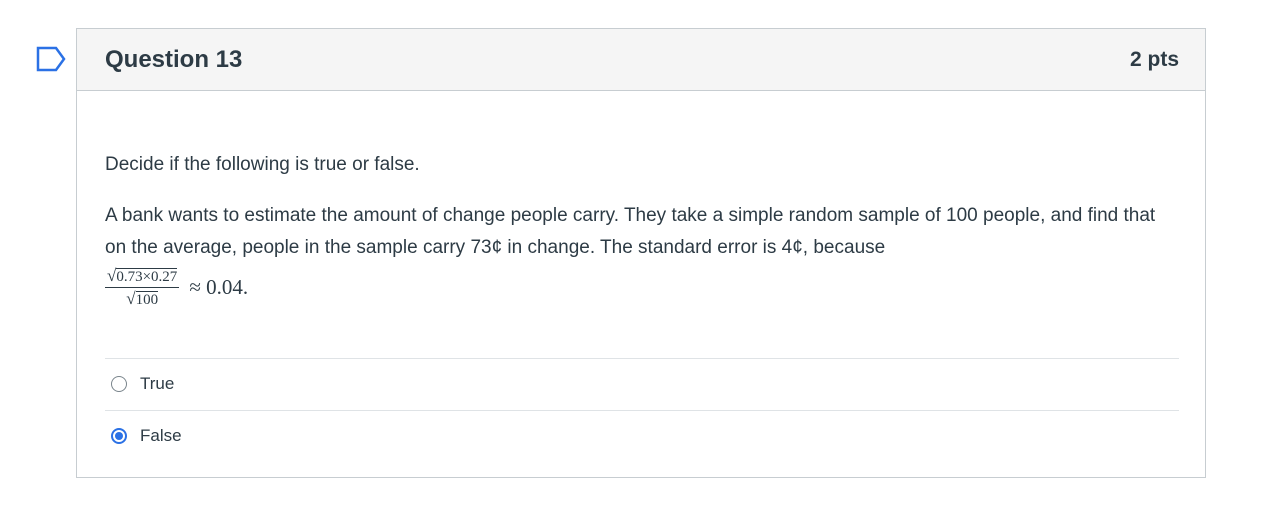  Describe the element at coordinates (119, 384) in the screenshot. I see `radio-true` at that location.